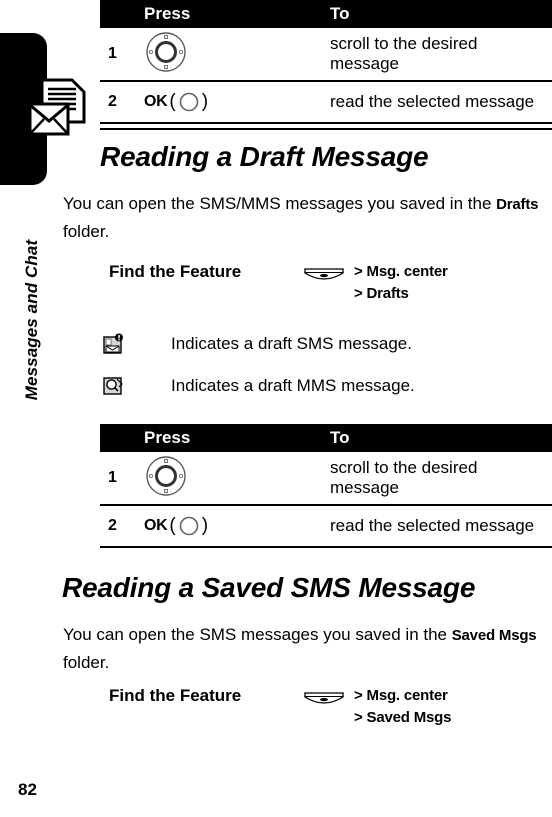 The image size is (552, 817). I want to click on section-heading-draft: Reading a Draft Message, so click(264, 156).